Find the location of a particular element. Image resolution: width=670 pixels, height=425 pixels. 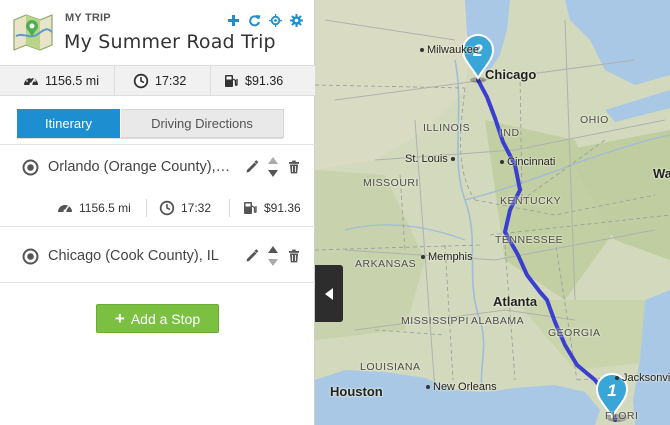

trip-time-value: 17:32 is located at coordinates (171, 80).